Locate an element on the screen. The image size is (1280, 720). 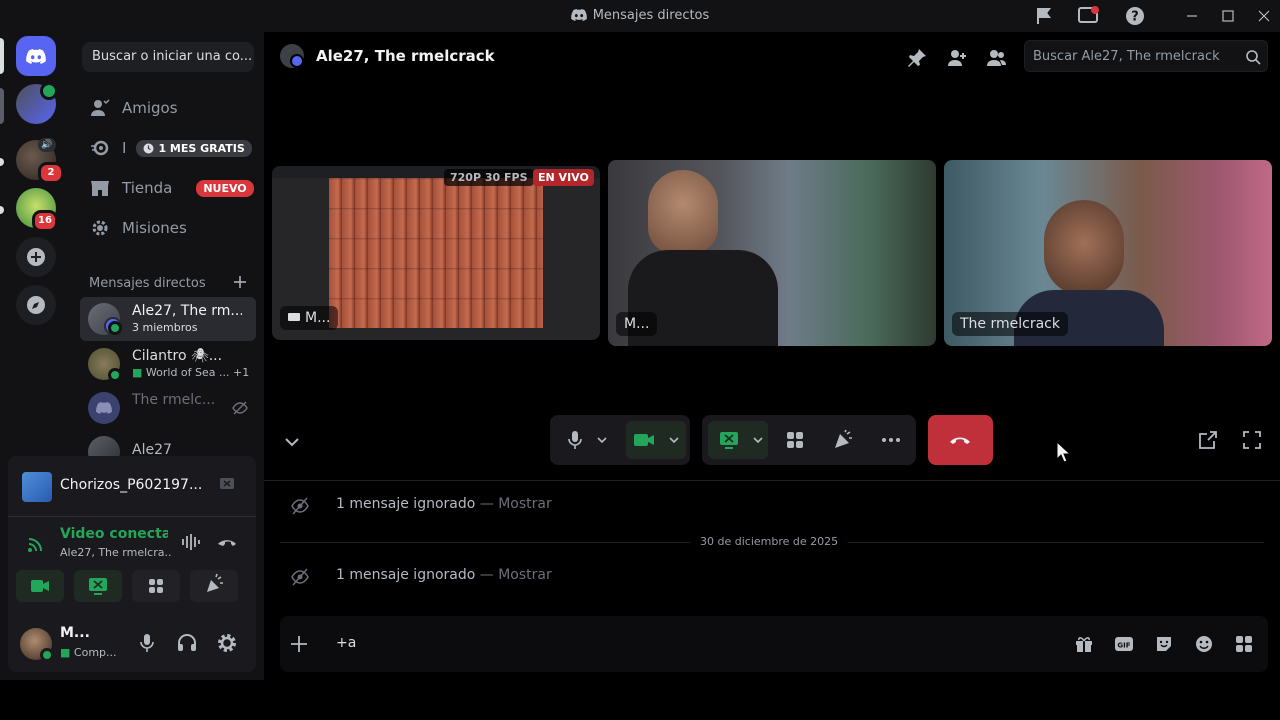
sidebar-item-shop: Tienda NUEVO is located at coordinates (168, 188).